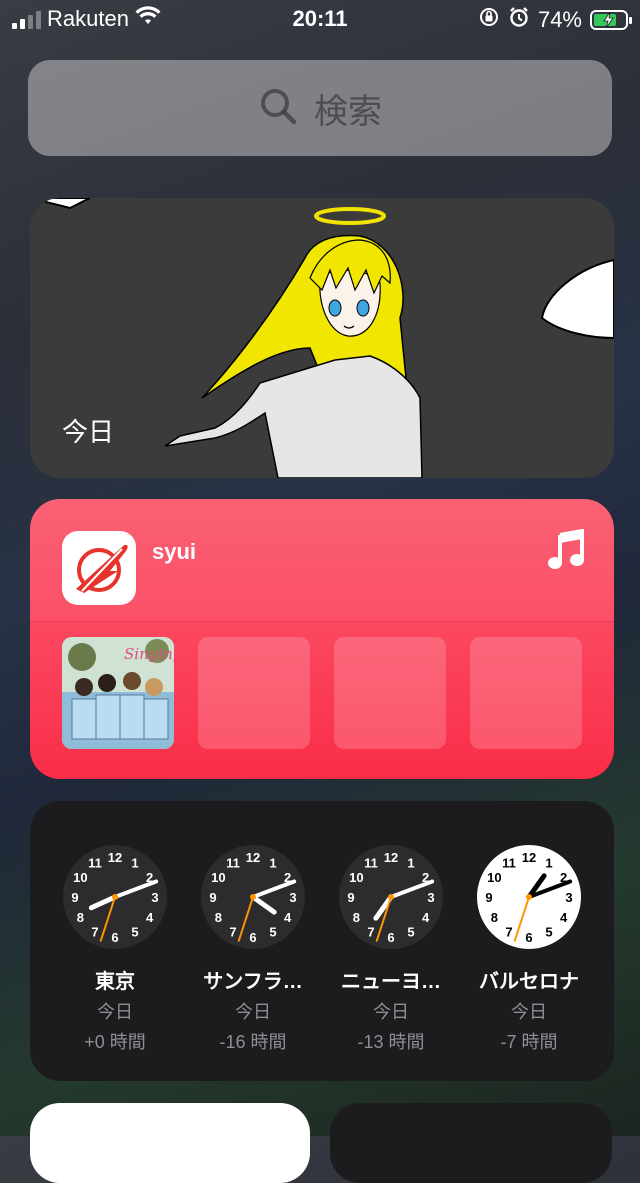 This screenshot has height=1183, width=640. I want to click on photo-date-caption: 今日, so click(88, 432).